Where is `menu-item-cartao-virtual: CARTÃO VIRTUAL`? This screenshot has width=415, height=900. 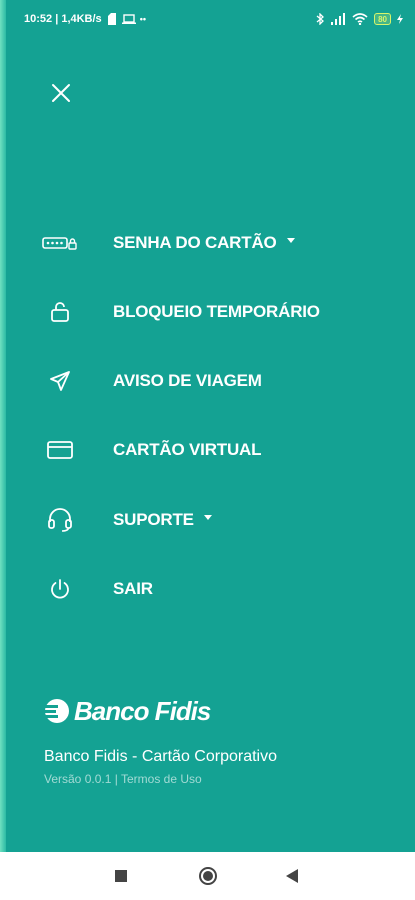
menu-item-cartao-virtual: CARTÃO VIRTUAL is located at coordinates (210, 450).